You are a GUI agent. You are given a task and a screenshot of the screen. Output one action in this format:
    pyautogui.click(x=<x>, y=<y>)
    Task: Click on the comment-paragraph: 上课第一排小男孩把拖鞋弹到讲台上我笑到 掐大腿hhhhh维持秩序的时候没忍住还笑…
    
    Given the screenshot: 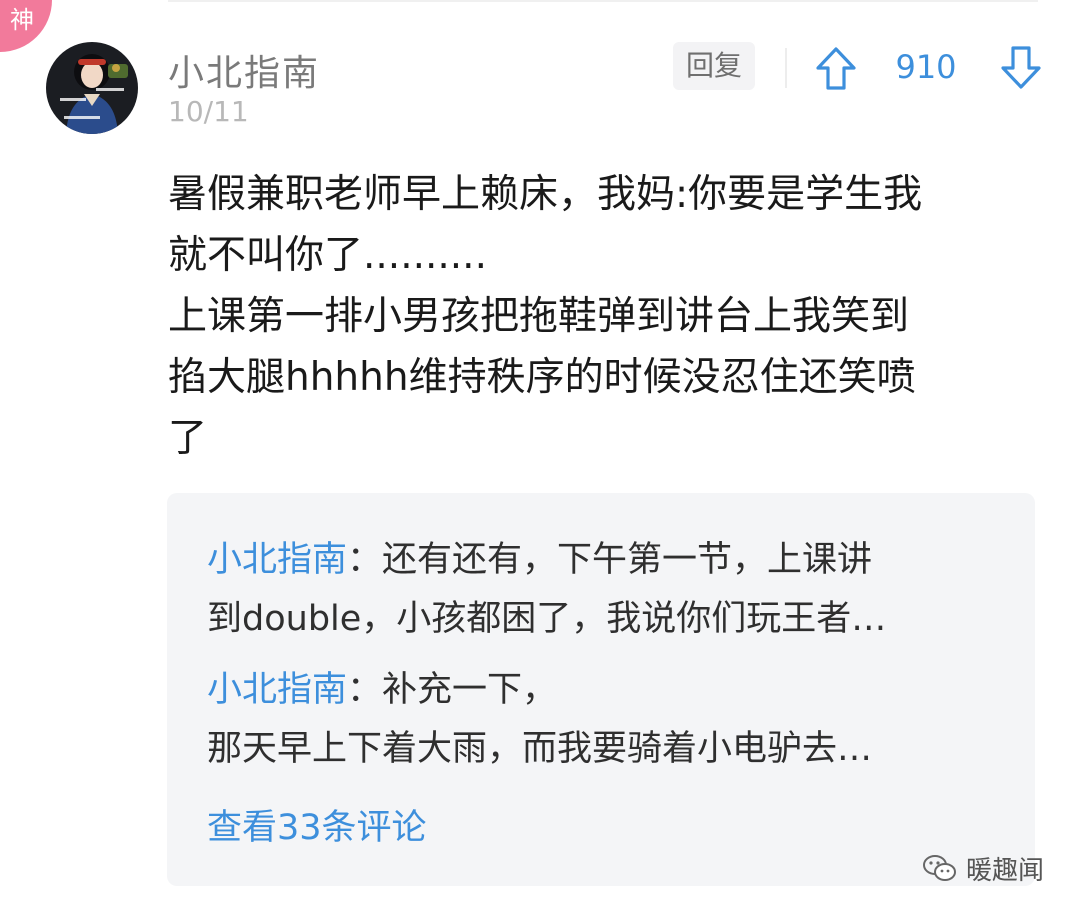 What is the action you would take?
    pyautogui.click(x=542, y=377)
    